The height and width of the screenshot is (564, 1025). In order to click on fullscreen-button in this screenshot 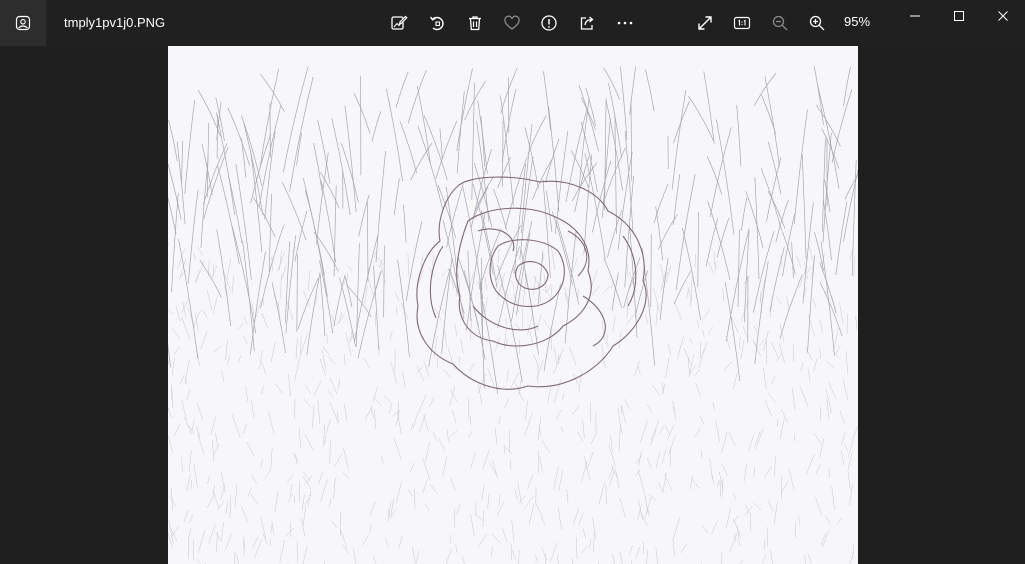, I will do `click(705, 23)`.